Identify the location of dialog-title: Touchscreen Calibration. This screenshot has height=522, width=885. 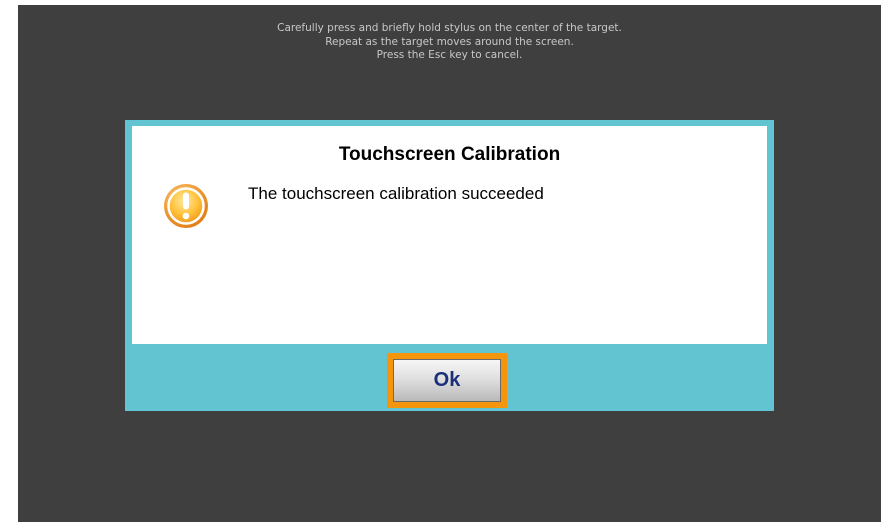
(449, 154).